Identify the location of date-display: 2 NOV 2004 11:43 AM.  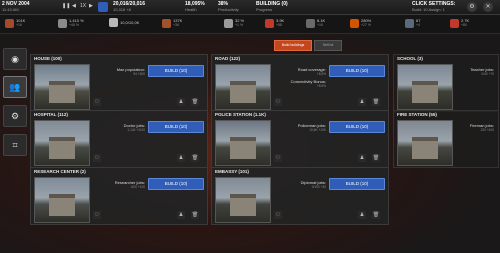
(16, 6).